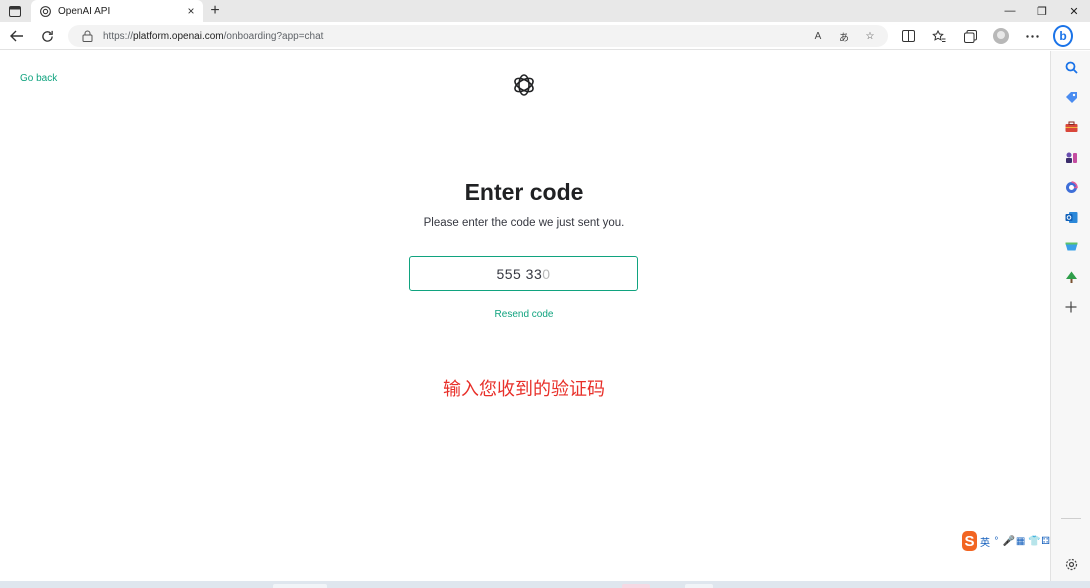 This screenshot has width=1090, height=588. I want to click on ime-skin-icon: 👕, so click(1034, 541).